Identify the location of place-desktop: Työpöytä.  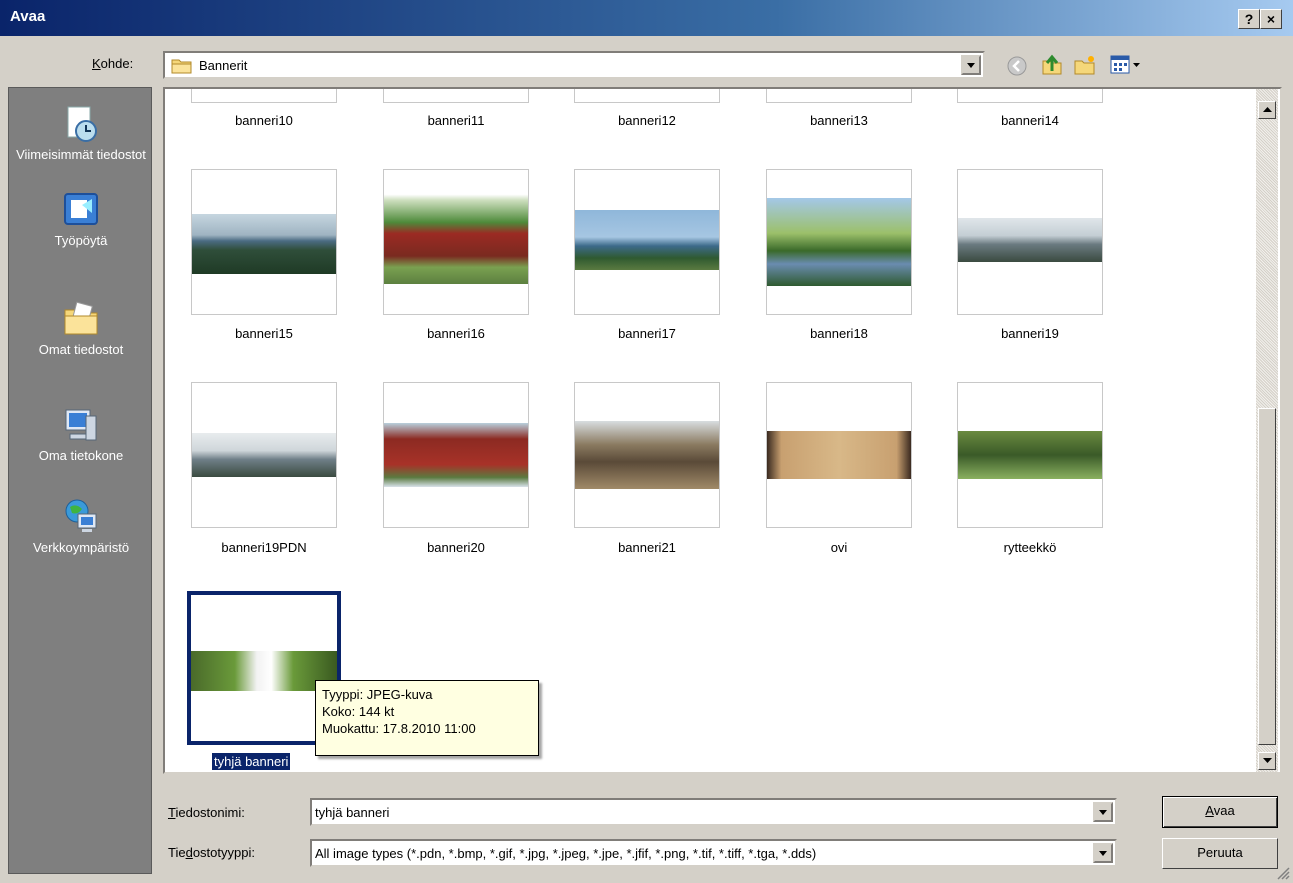
(81, 219).